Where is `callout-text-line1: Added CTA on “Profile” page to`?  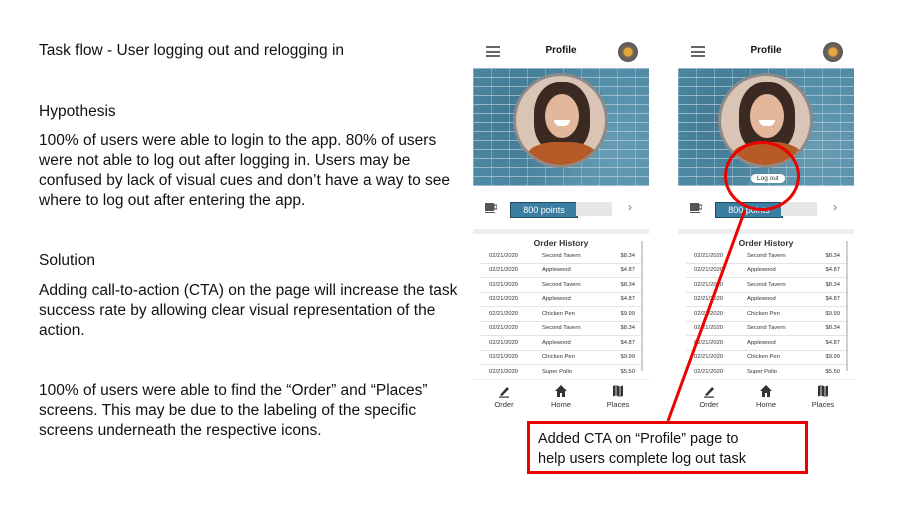
callout-text-line1: Added CTA on “Profile” page to is located at coordinates (638, 439).